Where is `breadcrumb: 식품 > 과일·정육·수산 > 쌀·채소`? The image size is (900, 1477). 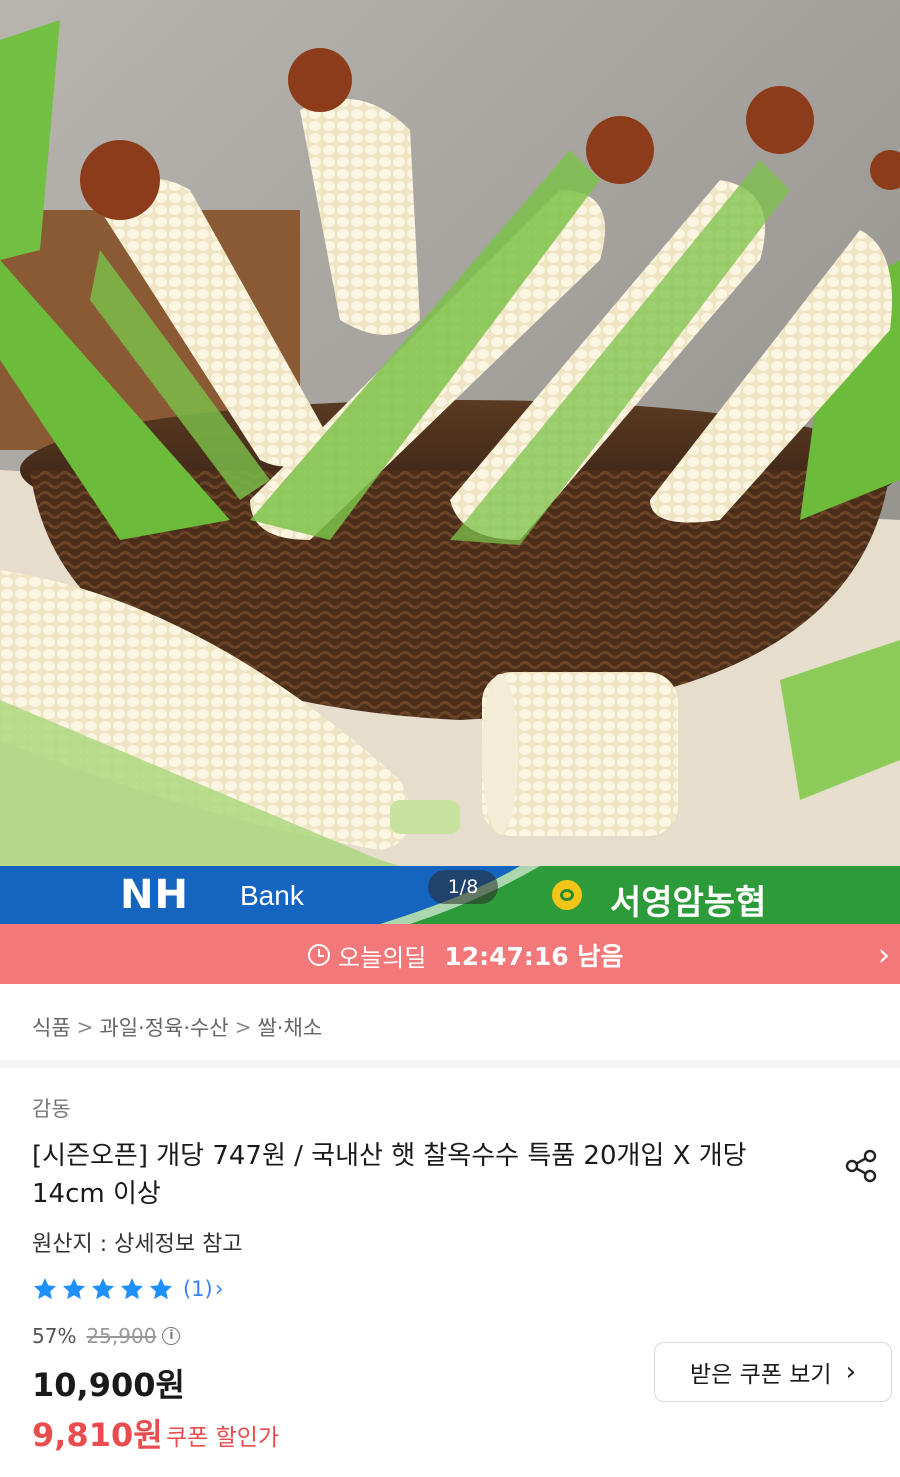
breadcrumb: 식품 > 과일·정육·수산 > 쌀·채소 is located at coordinates (177, 1027).